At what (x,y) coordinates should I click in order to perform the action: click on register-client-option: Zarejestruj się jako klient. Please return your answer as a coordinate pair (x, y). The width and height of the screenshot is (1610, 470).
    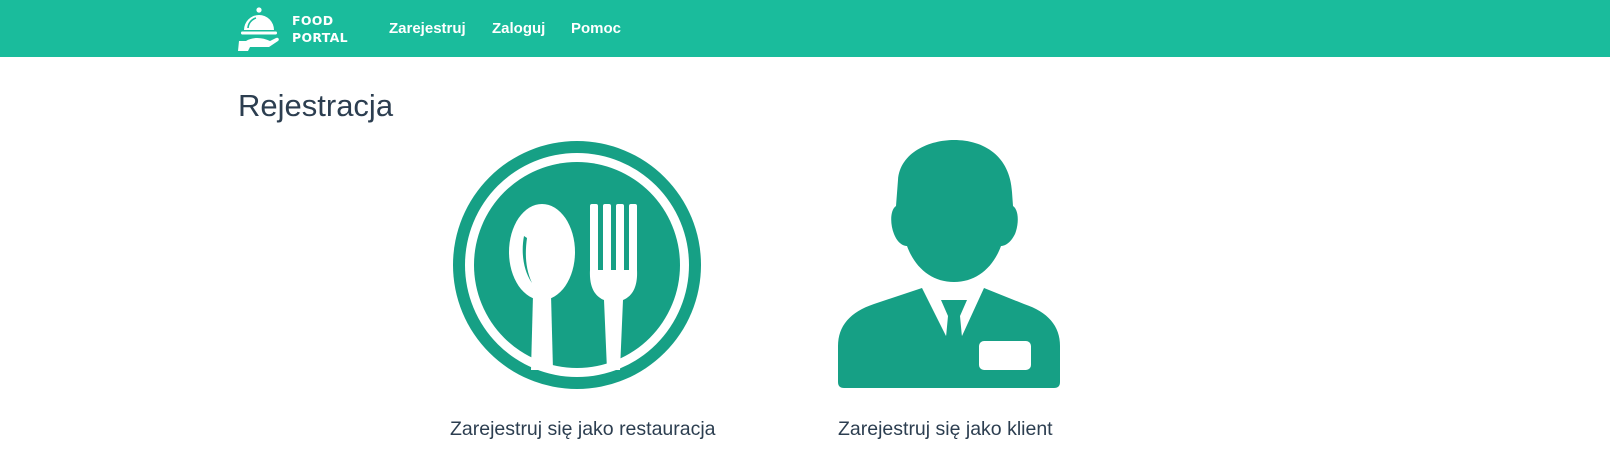
    Looking at the image, I should click on (945, 290).